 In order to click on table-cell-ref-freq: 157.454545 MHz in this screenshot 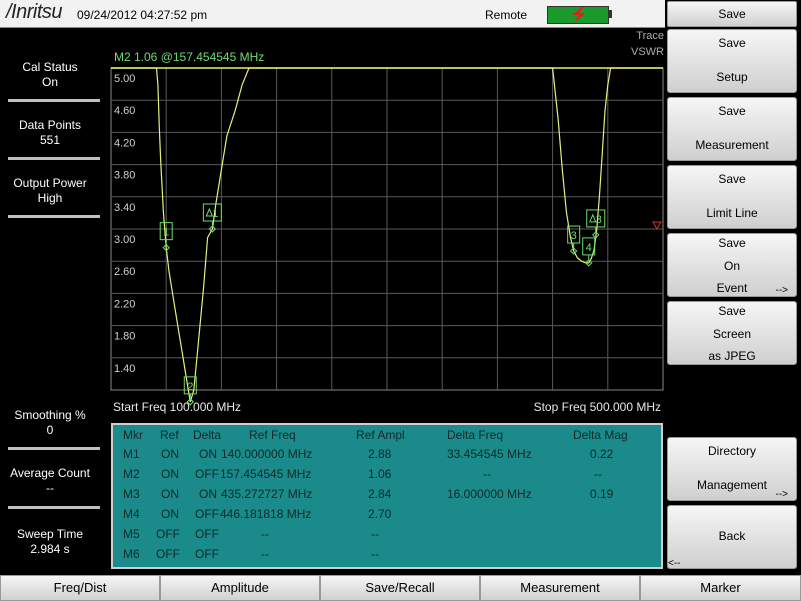, I will do `click(266, 474)`.